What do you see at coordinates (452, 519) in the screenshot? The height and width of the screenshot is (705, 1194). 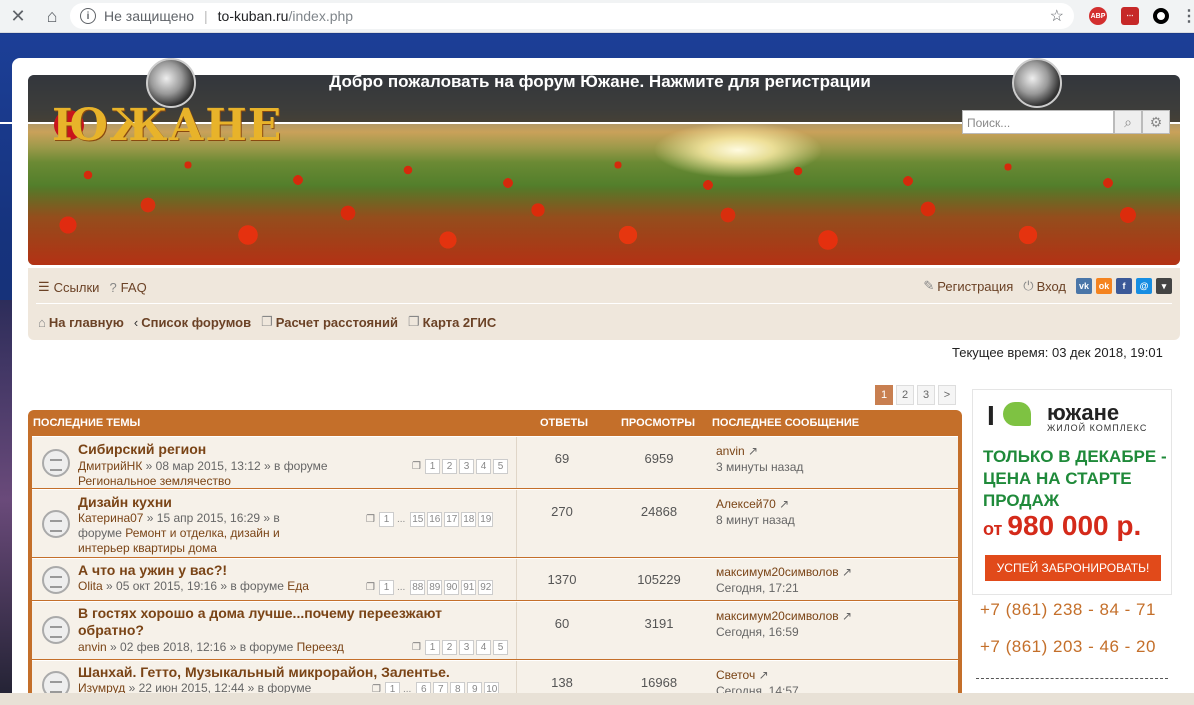 I see `page-link: 17` at bounding box center [452, 519].